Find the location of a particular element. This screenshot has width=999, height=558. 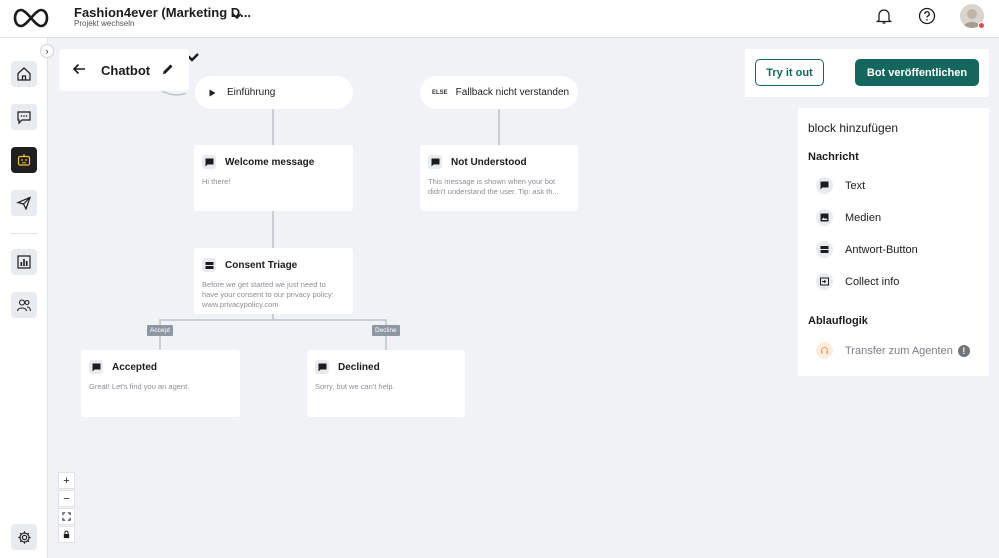

block-item-reply-button: Antwort-Button is located at coordinates (867, 249).